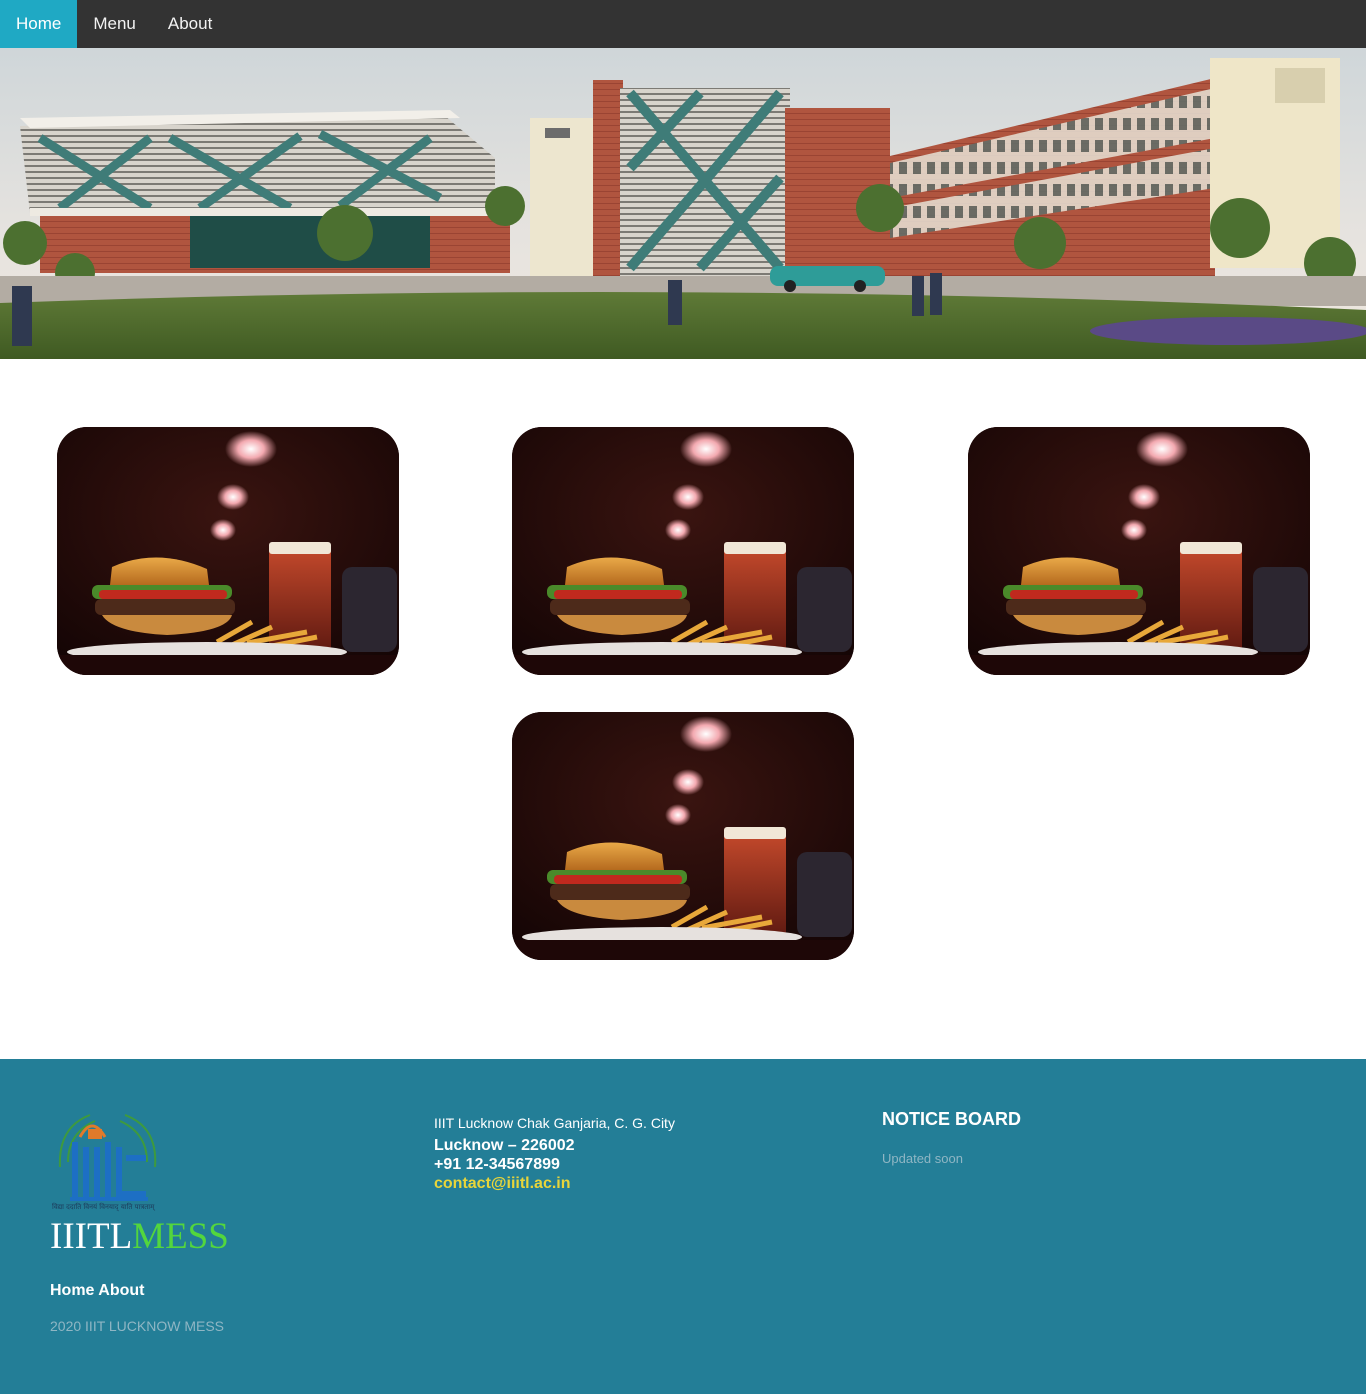  What do you see at coordinates (683, 24) in the screenshot?
I see `top-navbar: Home Menu About` at bounding box center [683, 24].